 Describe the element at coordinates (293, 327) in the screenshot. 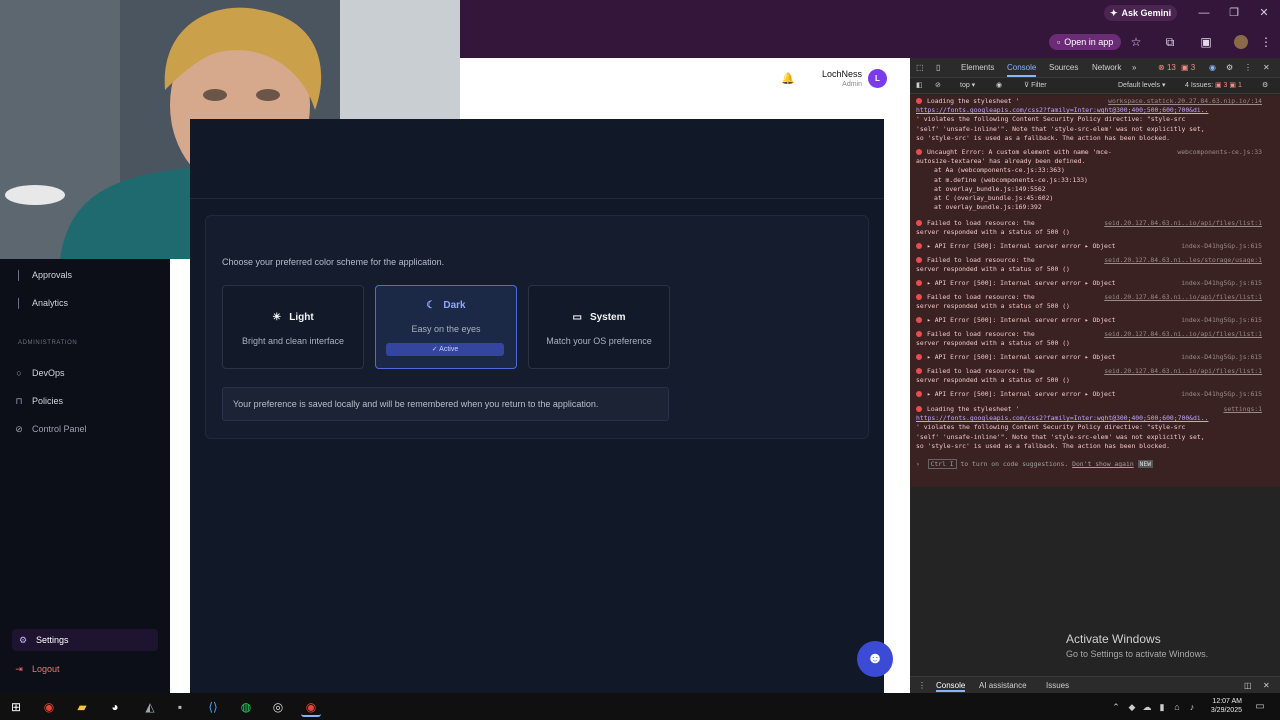

I see `theme-option-light: ☀ Light Bright and clean interface` at that location.